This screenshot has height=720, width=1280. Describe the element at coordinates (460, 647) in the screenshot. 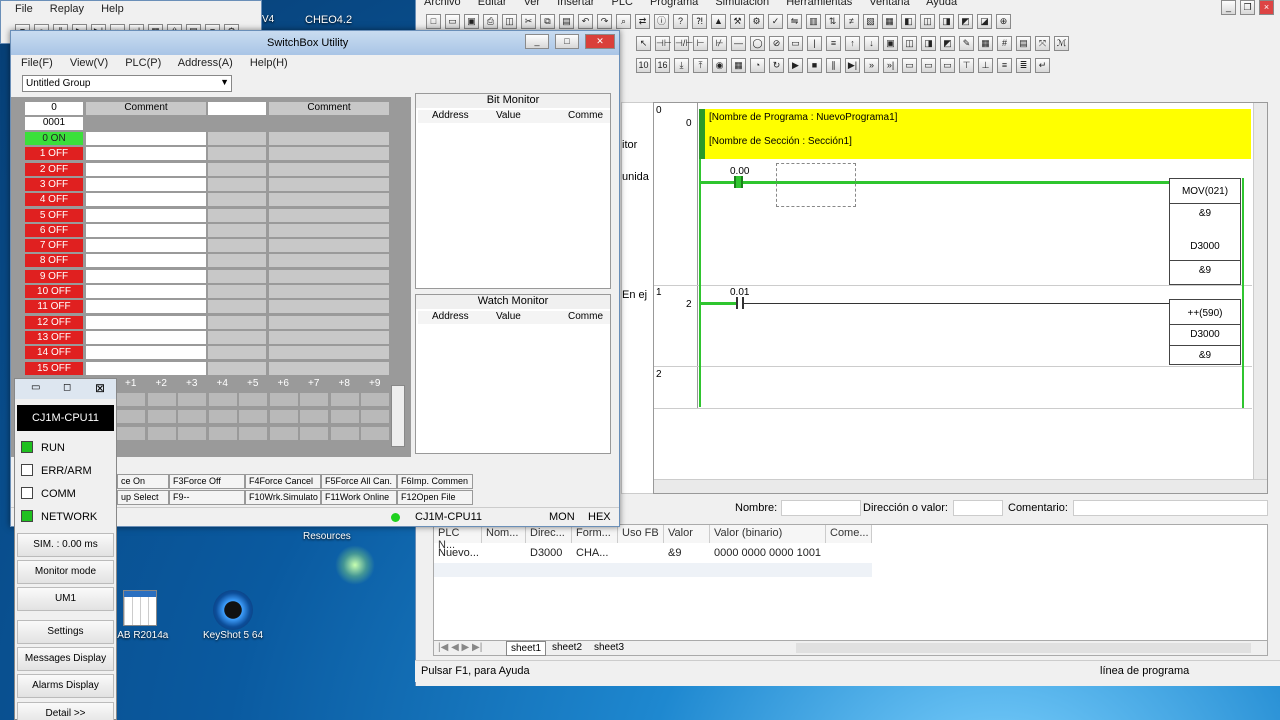

I see `sheet-nav: |◀ ◀ ▶ ▶|` at that location.